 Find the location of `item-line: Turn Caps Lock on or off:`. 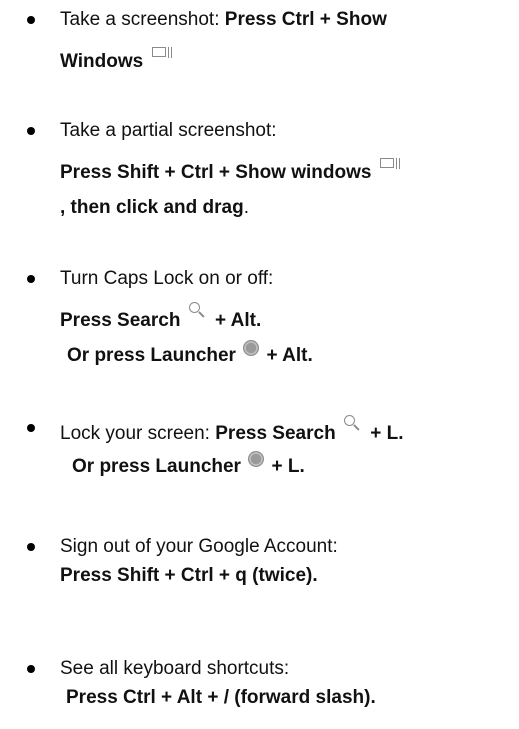

item-line: Turn Caps Lock on or off: is located at coordinates (166, 279).